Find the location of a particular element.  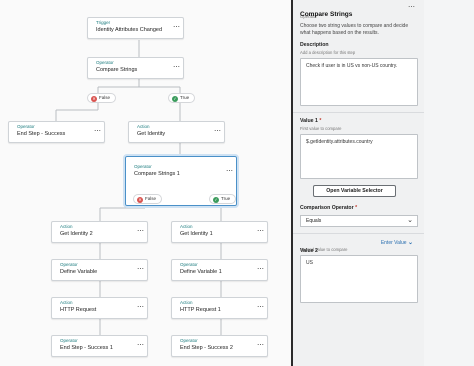

node-name: HTTP Request is located at coordinates (78, 310).